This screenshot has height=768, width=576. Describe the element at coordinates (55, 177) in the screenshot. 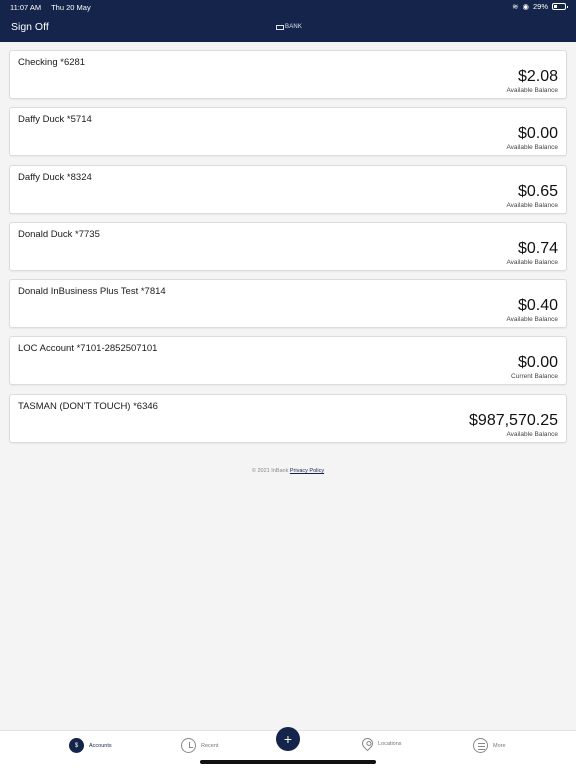

I see `account-name: Daffy Duck *8324` at that location.